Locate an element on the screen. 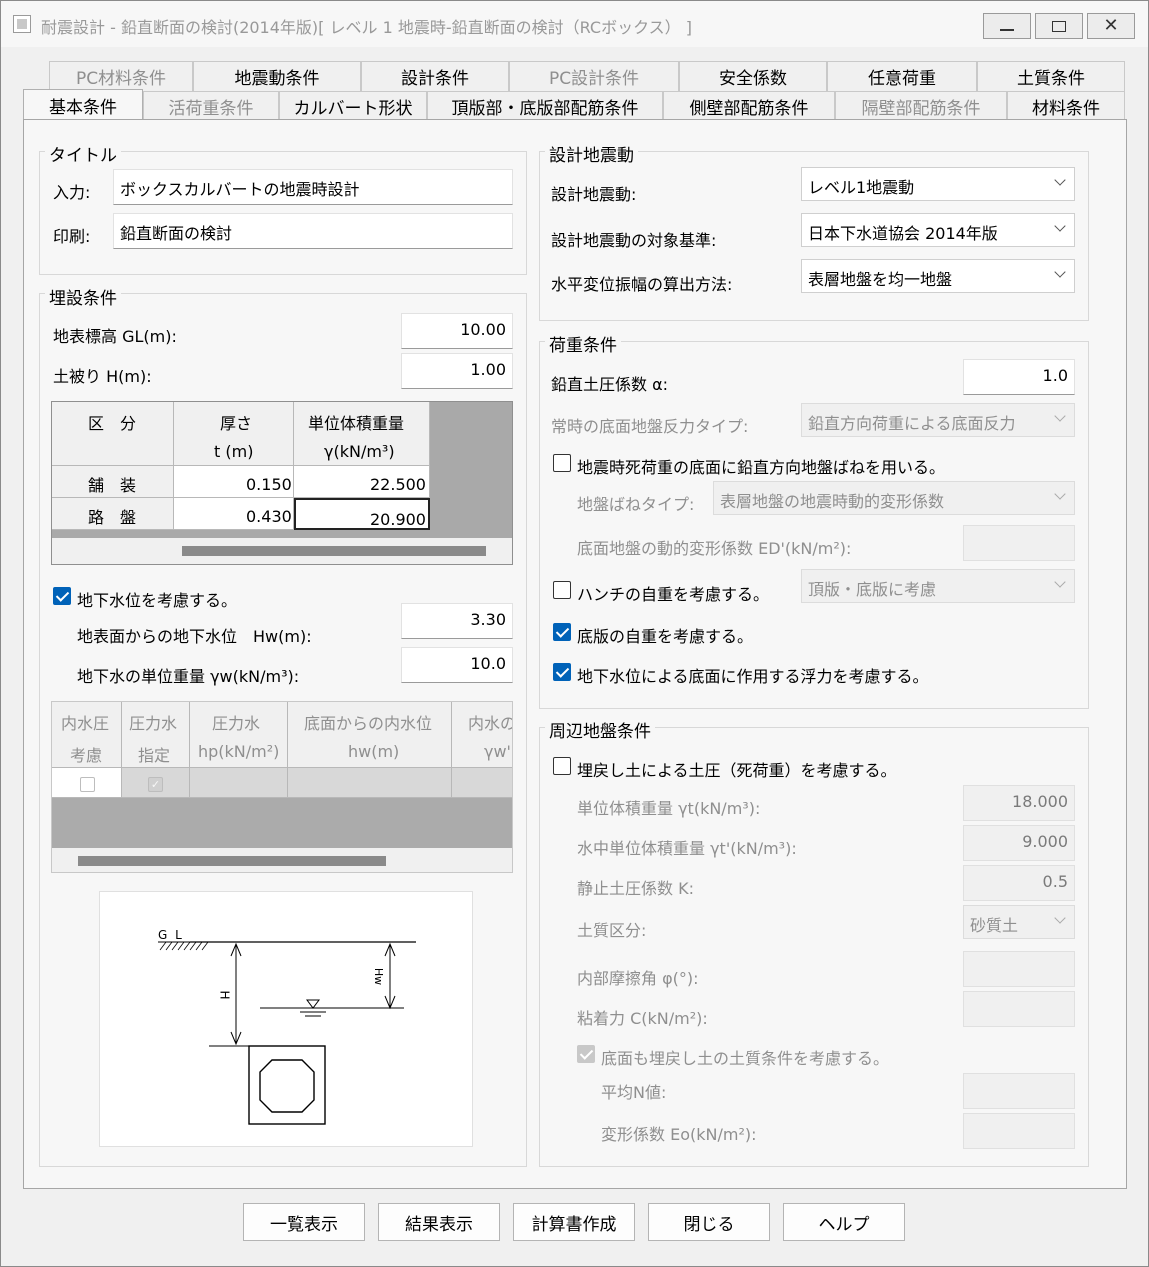  tab-basic-conditions: 基本条件 is located at coordinates (83, 105).